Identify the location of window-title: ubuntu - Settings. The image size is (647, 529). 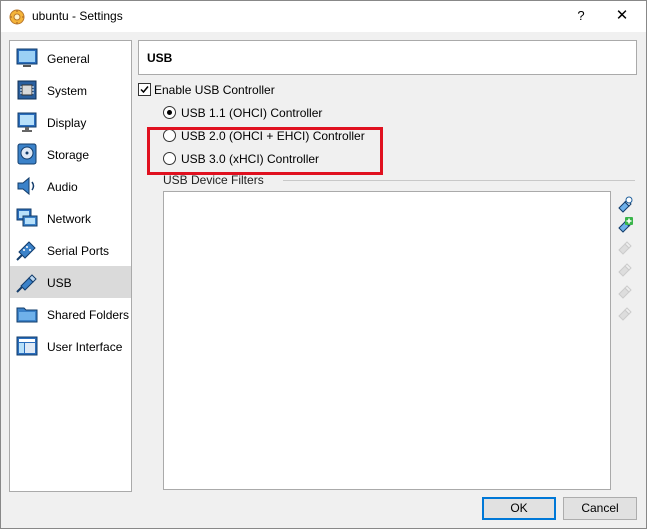
(77, 16).